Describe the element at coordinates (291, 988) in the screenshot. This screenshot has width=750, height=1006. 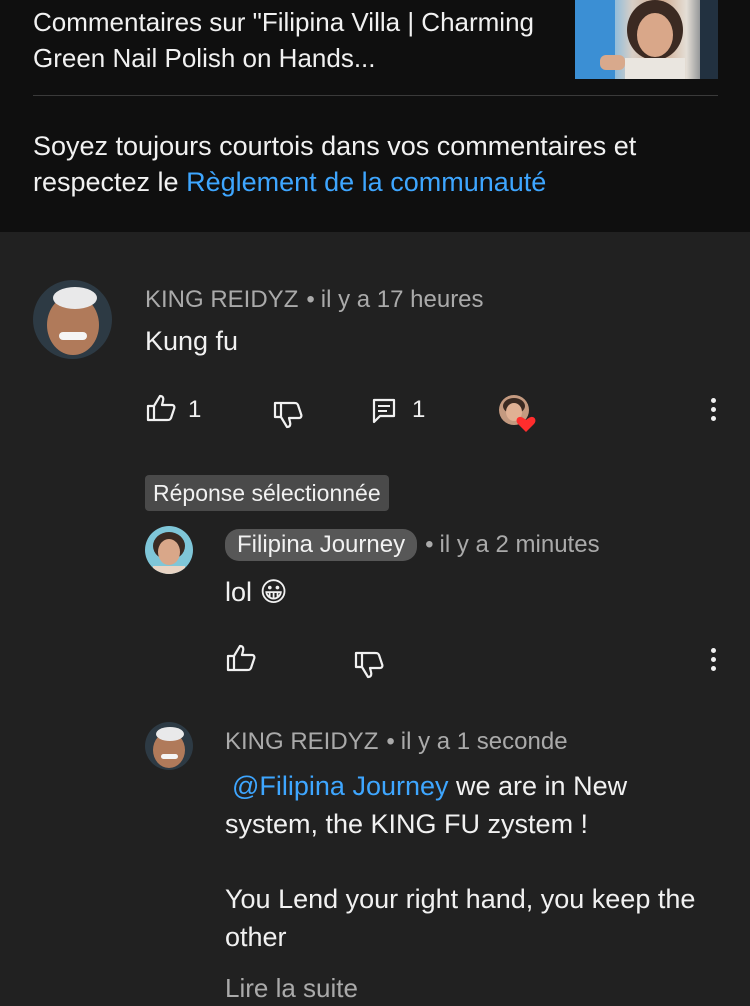
I see `read-more-link: Lire la suite` at that location.